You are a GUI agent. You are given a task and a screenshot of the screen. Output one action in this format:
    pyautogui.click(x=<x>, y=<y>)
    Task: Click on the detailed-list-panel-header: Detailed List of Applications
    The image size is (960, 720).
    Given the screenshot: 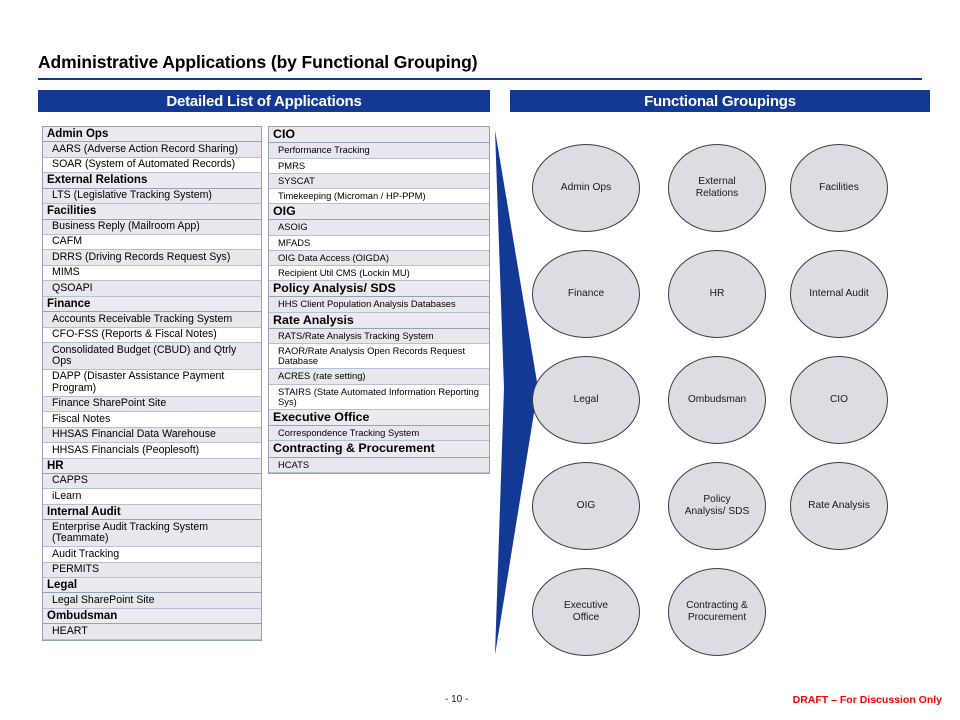 What is the action you would take?
    pyautogui.click(x=264, y=101)
    